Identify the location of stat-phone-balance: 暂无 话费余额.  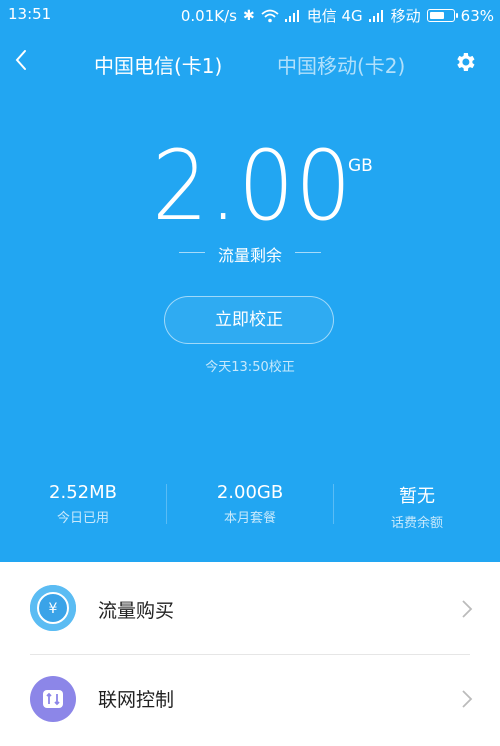
(417, 506).